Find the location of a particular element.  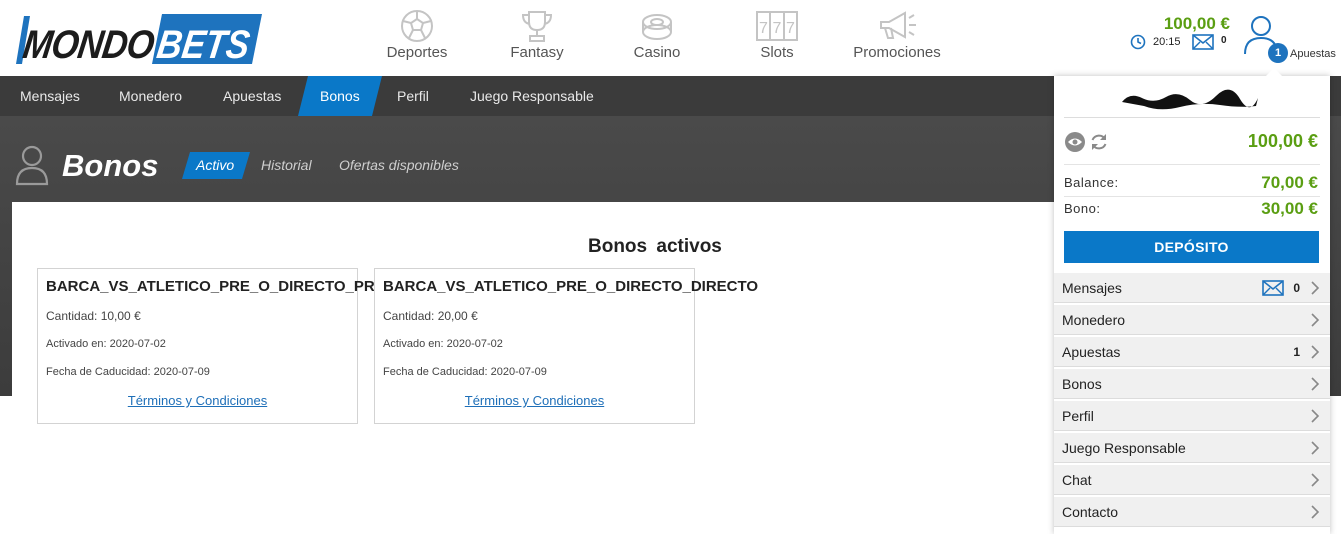

menu-item-label: Perfil is located at coordinates (1078, 416).